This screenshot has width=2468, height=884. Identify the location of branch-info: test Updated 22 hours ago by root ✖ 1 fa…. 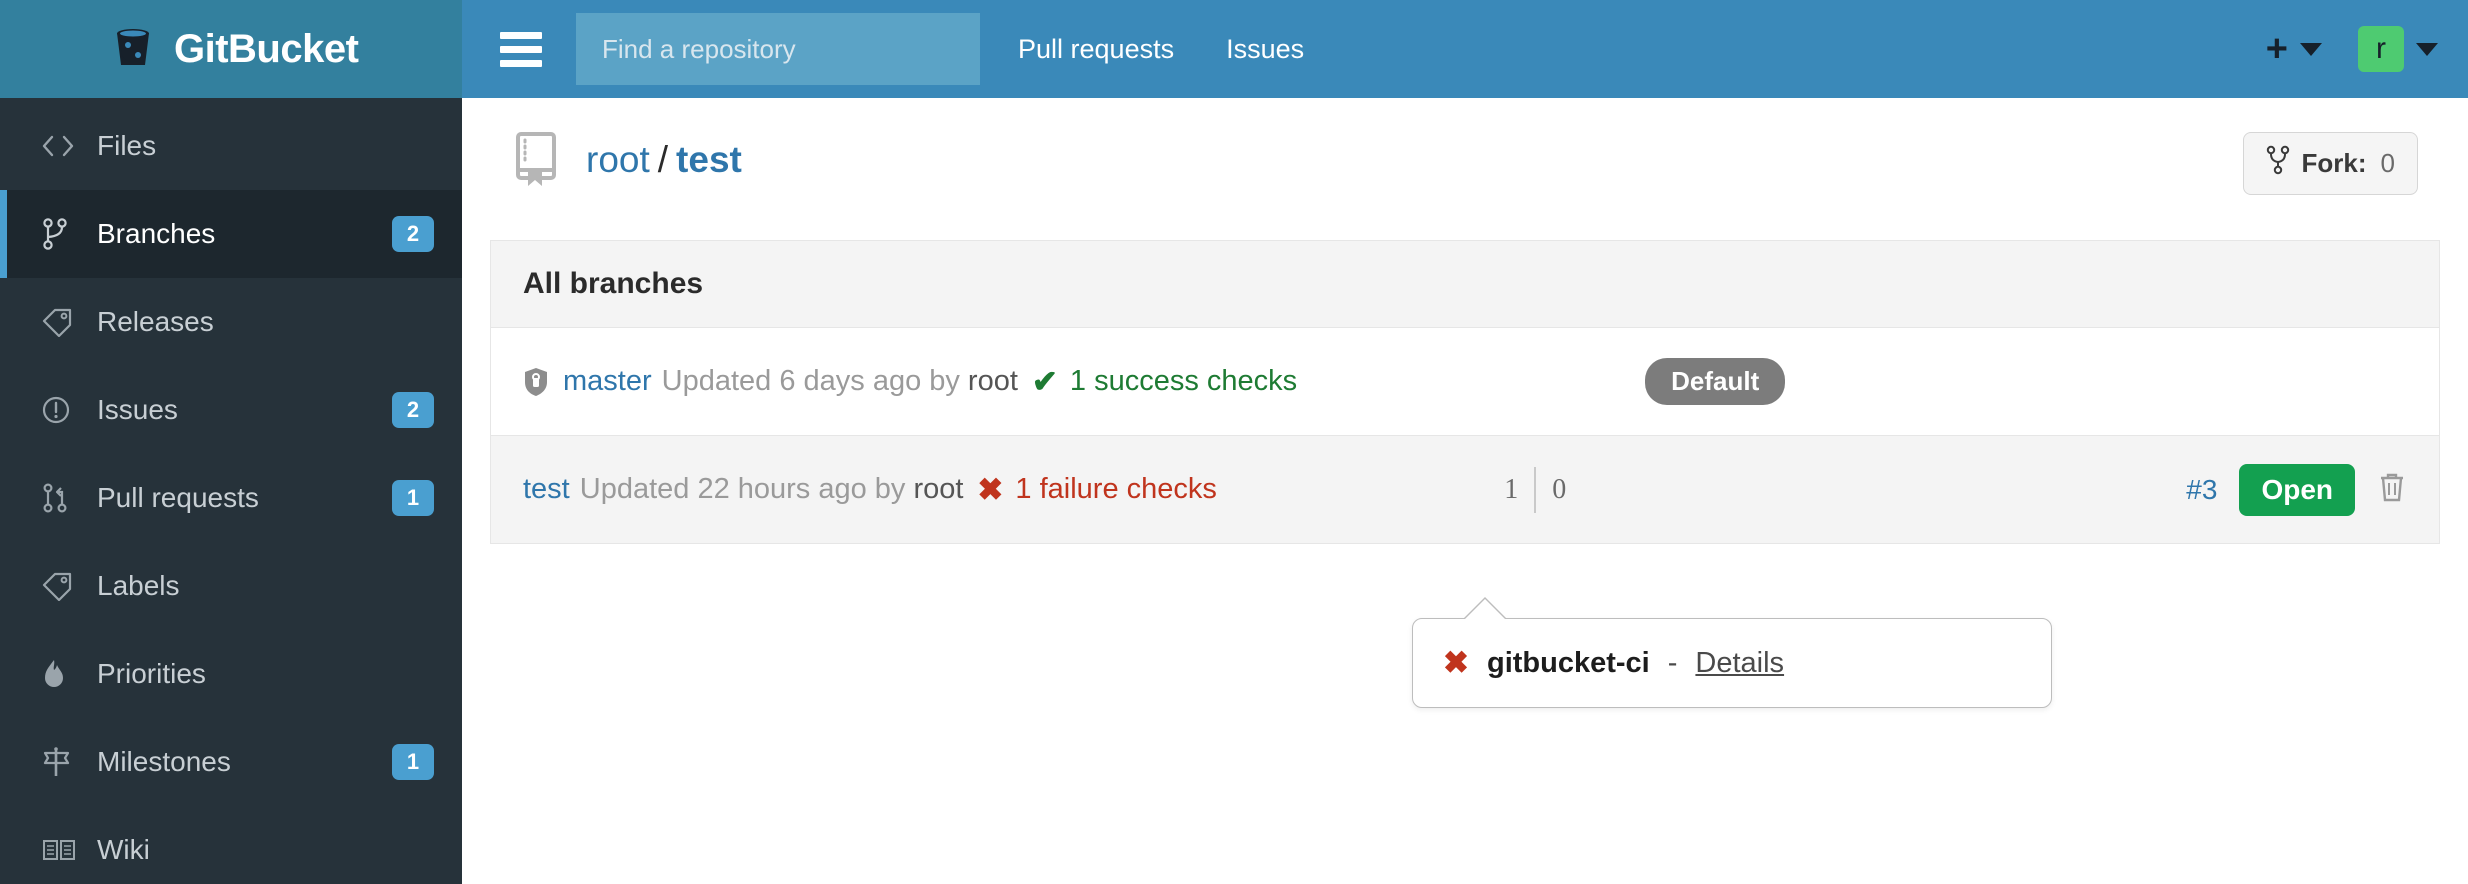
(870, 490).